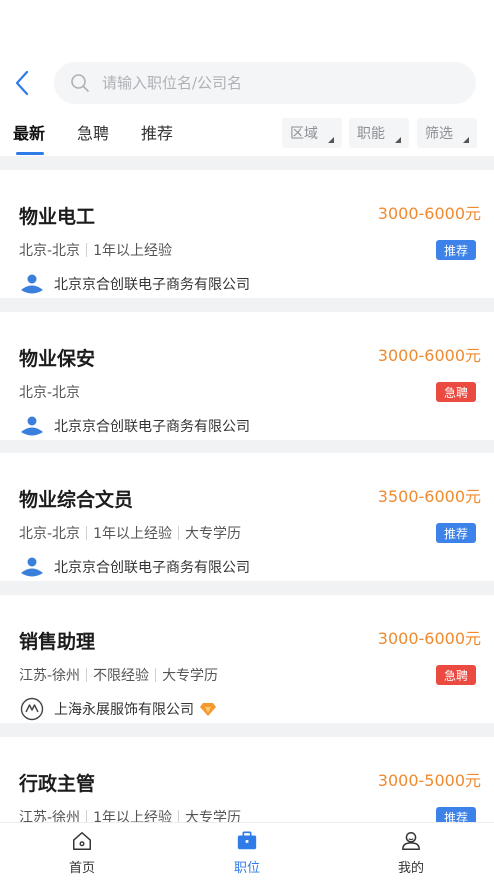 Image resolution: width=494 pixels, height=880 pixels. What do you see at coordinates (29, 132) in the screenshot?
I see `tab-latest: 最新` at bounding box center [29, 132].